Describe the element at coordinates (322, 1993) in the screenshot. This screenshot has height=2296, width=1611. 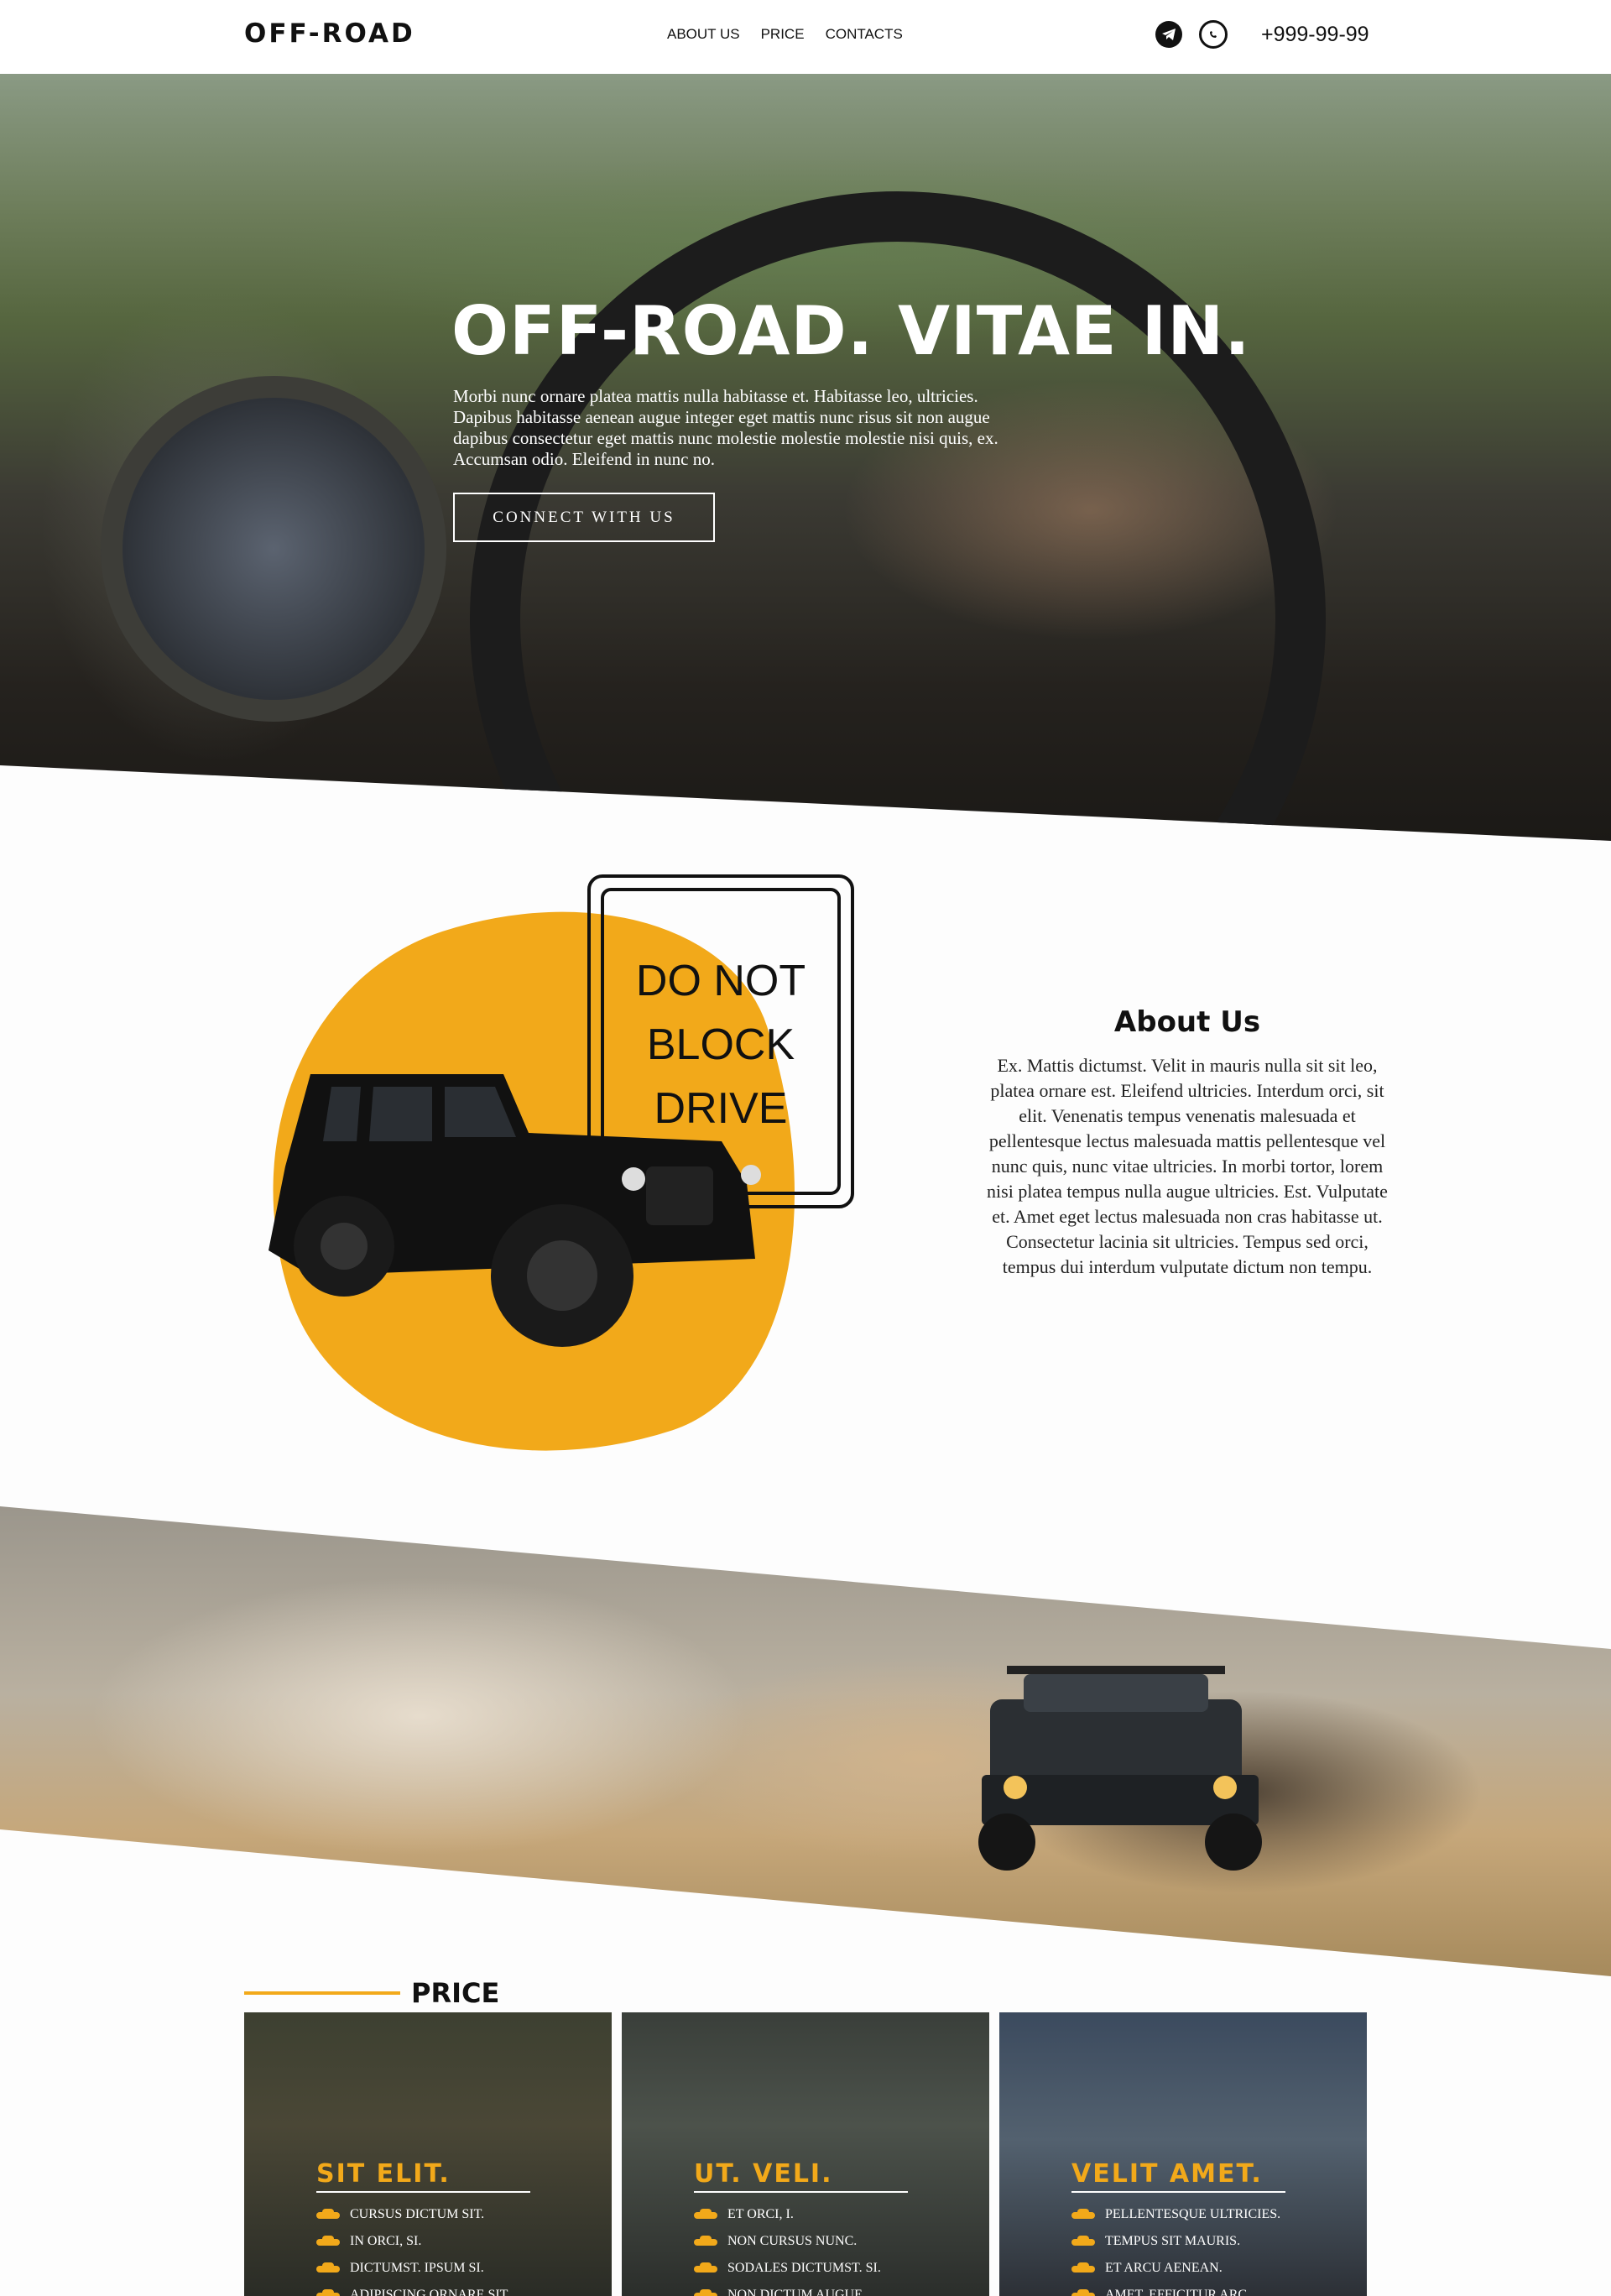
I see `price-accent-line` at that location.